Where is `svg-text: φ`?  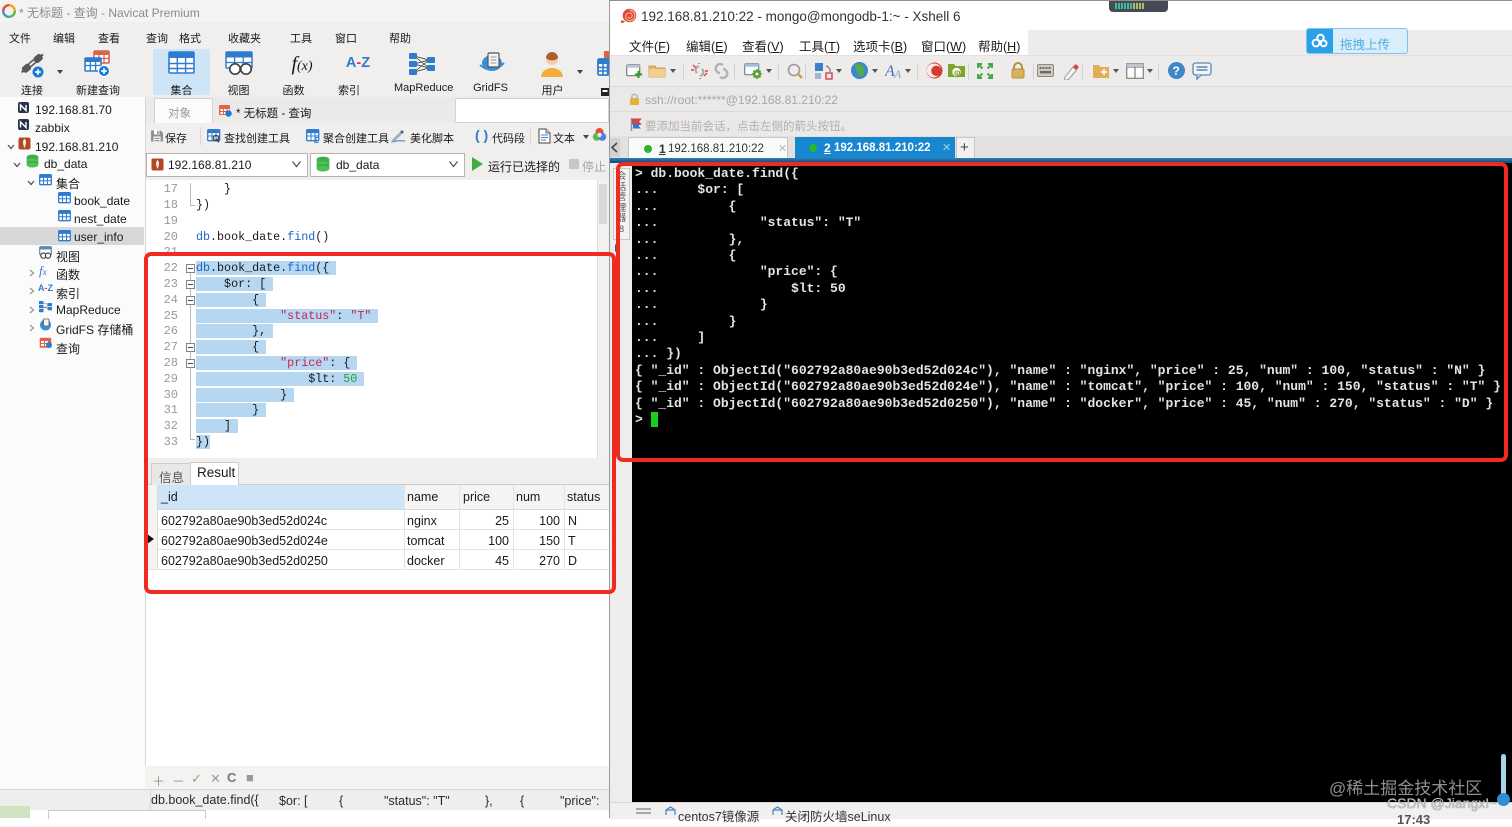
svg-text: φ is located at coordinates (957, 73).